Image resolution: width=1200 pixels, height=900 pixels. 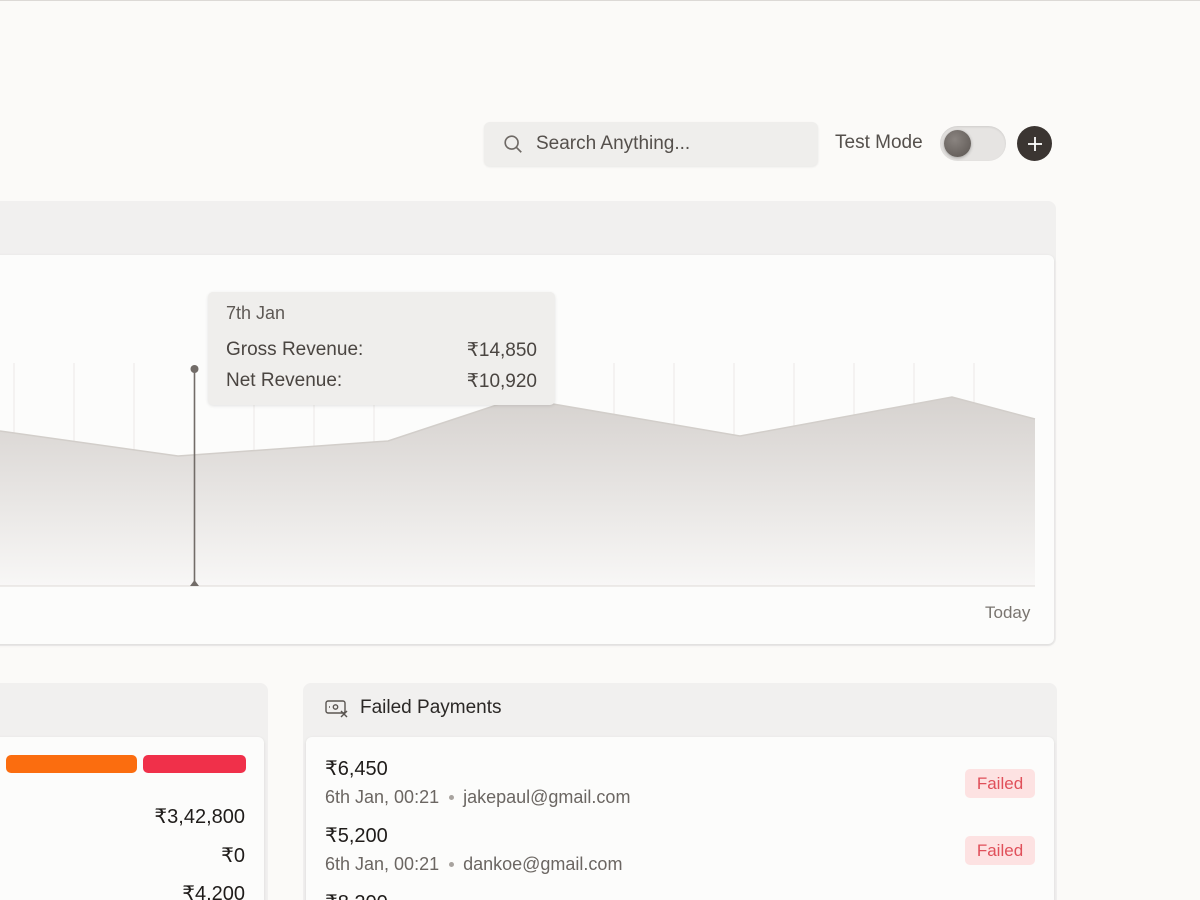 I want to click on net-revenue-label: Net Revenue:, so click(x=284, y=380).